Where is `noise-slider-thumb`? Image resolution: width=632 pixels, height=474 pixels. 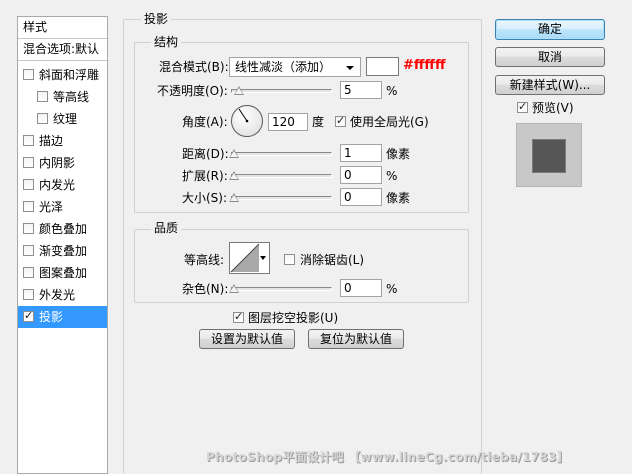
noise-slider-thumb is located at coordinates (234, 288).